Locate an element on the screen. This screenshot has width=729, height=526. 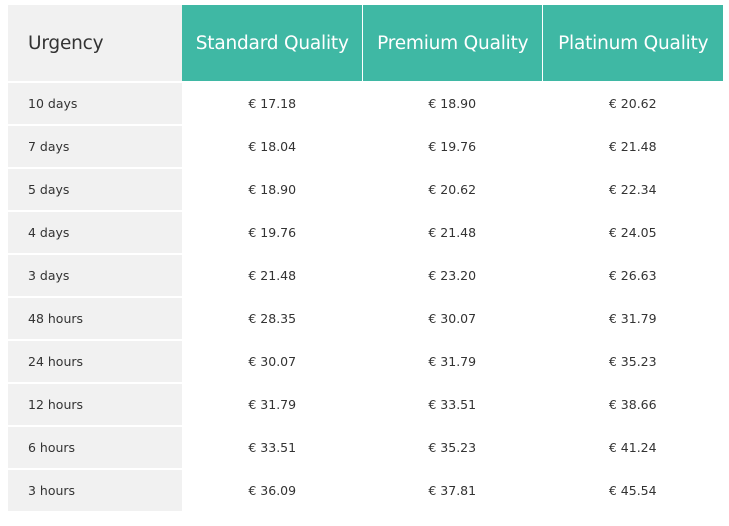
premium-price-cell: € 35.23 is located at coordinates (452, 446).